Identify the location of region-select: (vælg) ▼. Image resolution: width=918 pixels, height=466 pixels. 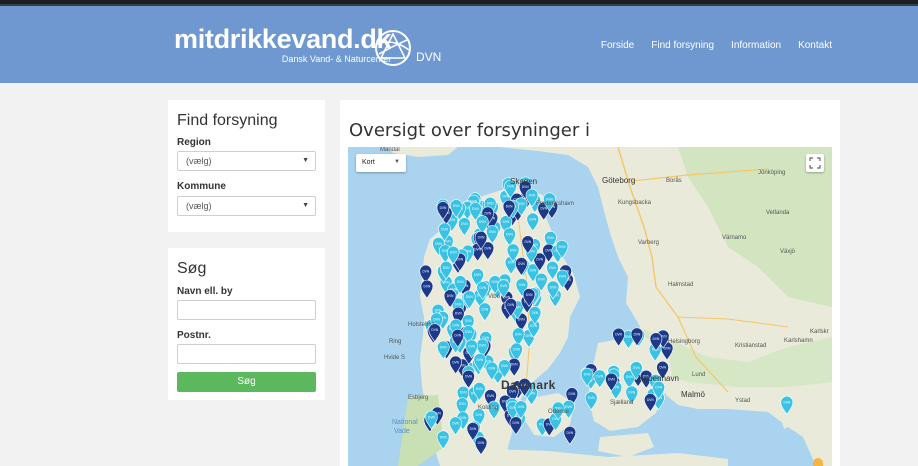
(246, 161).